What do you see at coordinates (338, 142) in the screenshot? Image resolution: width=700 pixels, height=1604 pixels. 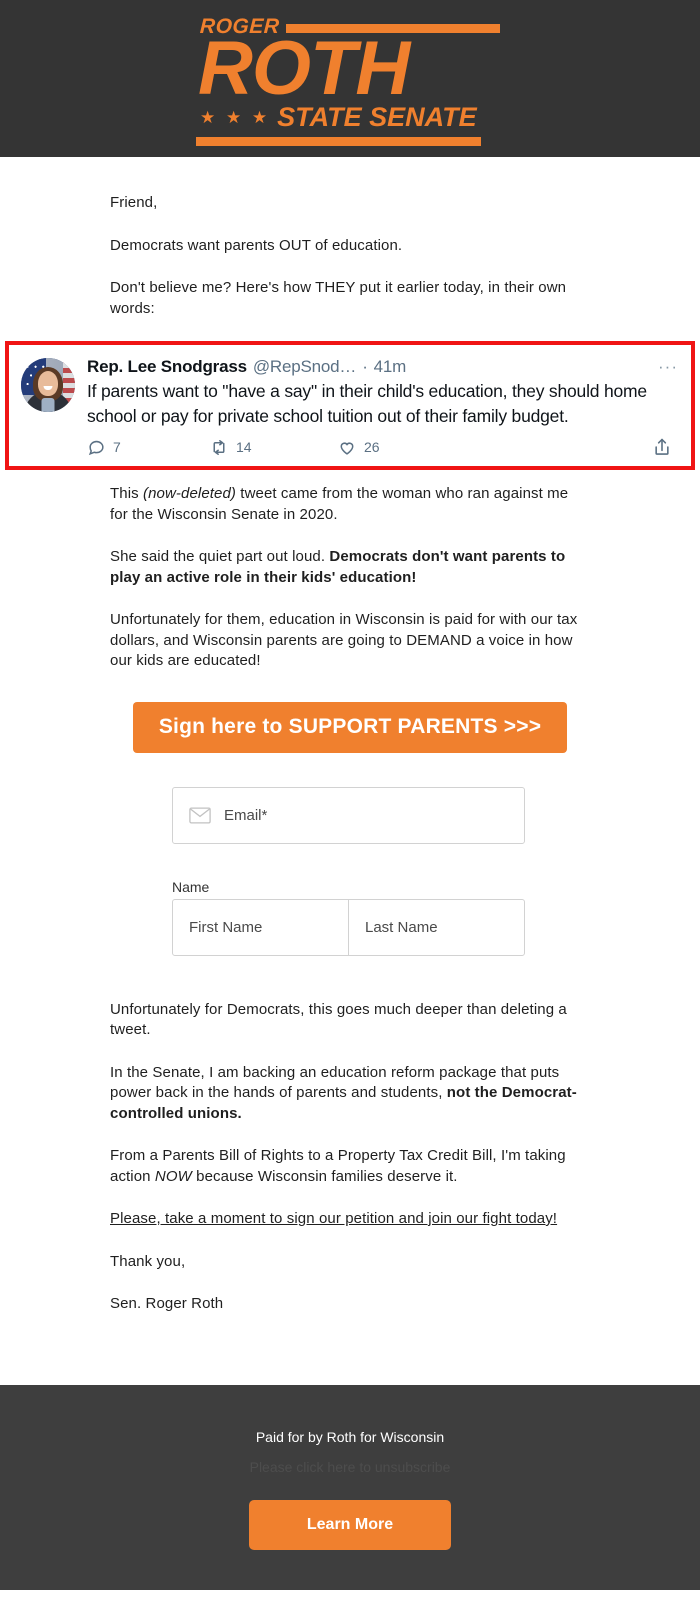 I see `logo-bottom-bar` at bounding box center [338, 142].